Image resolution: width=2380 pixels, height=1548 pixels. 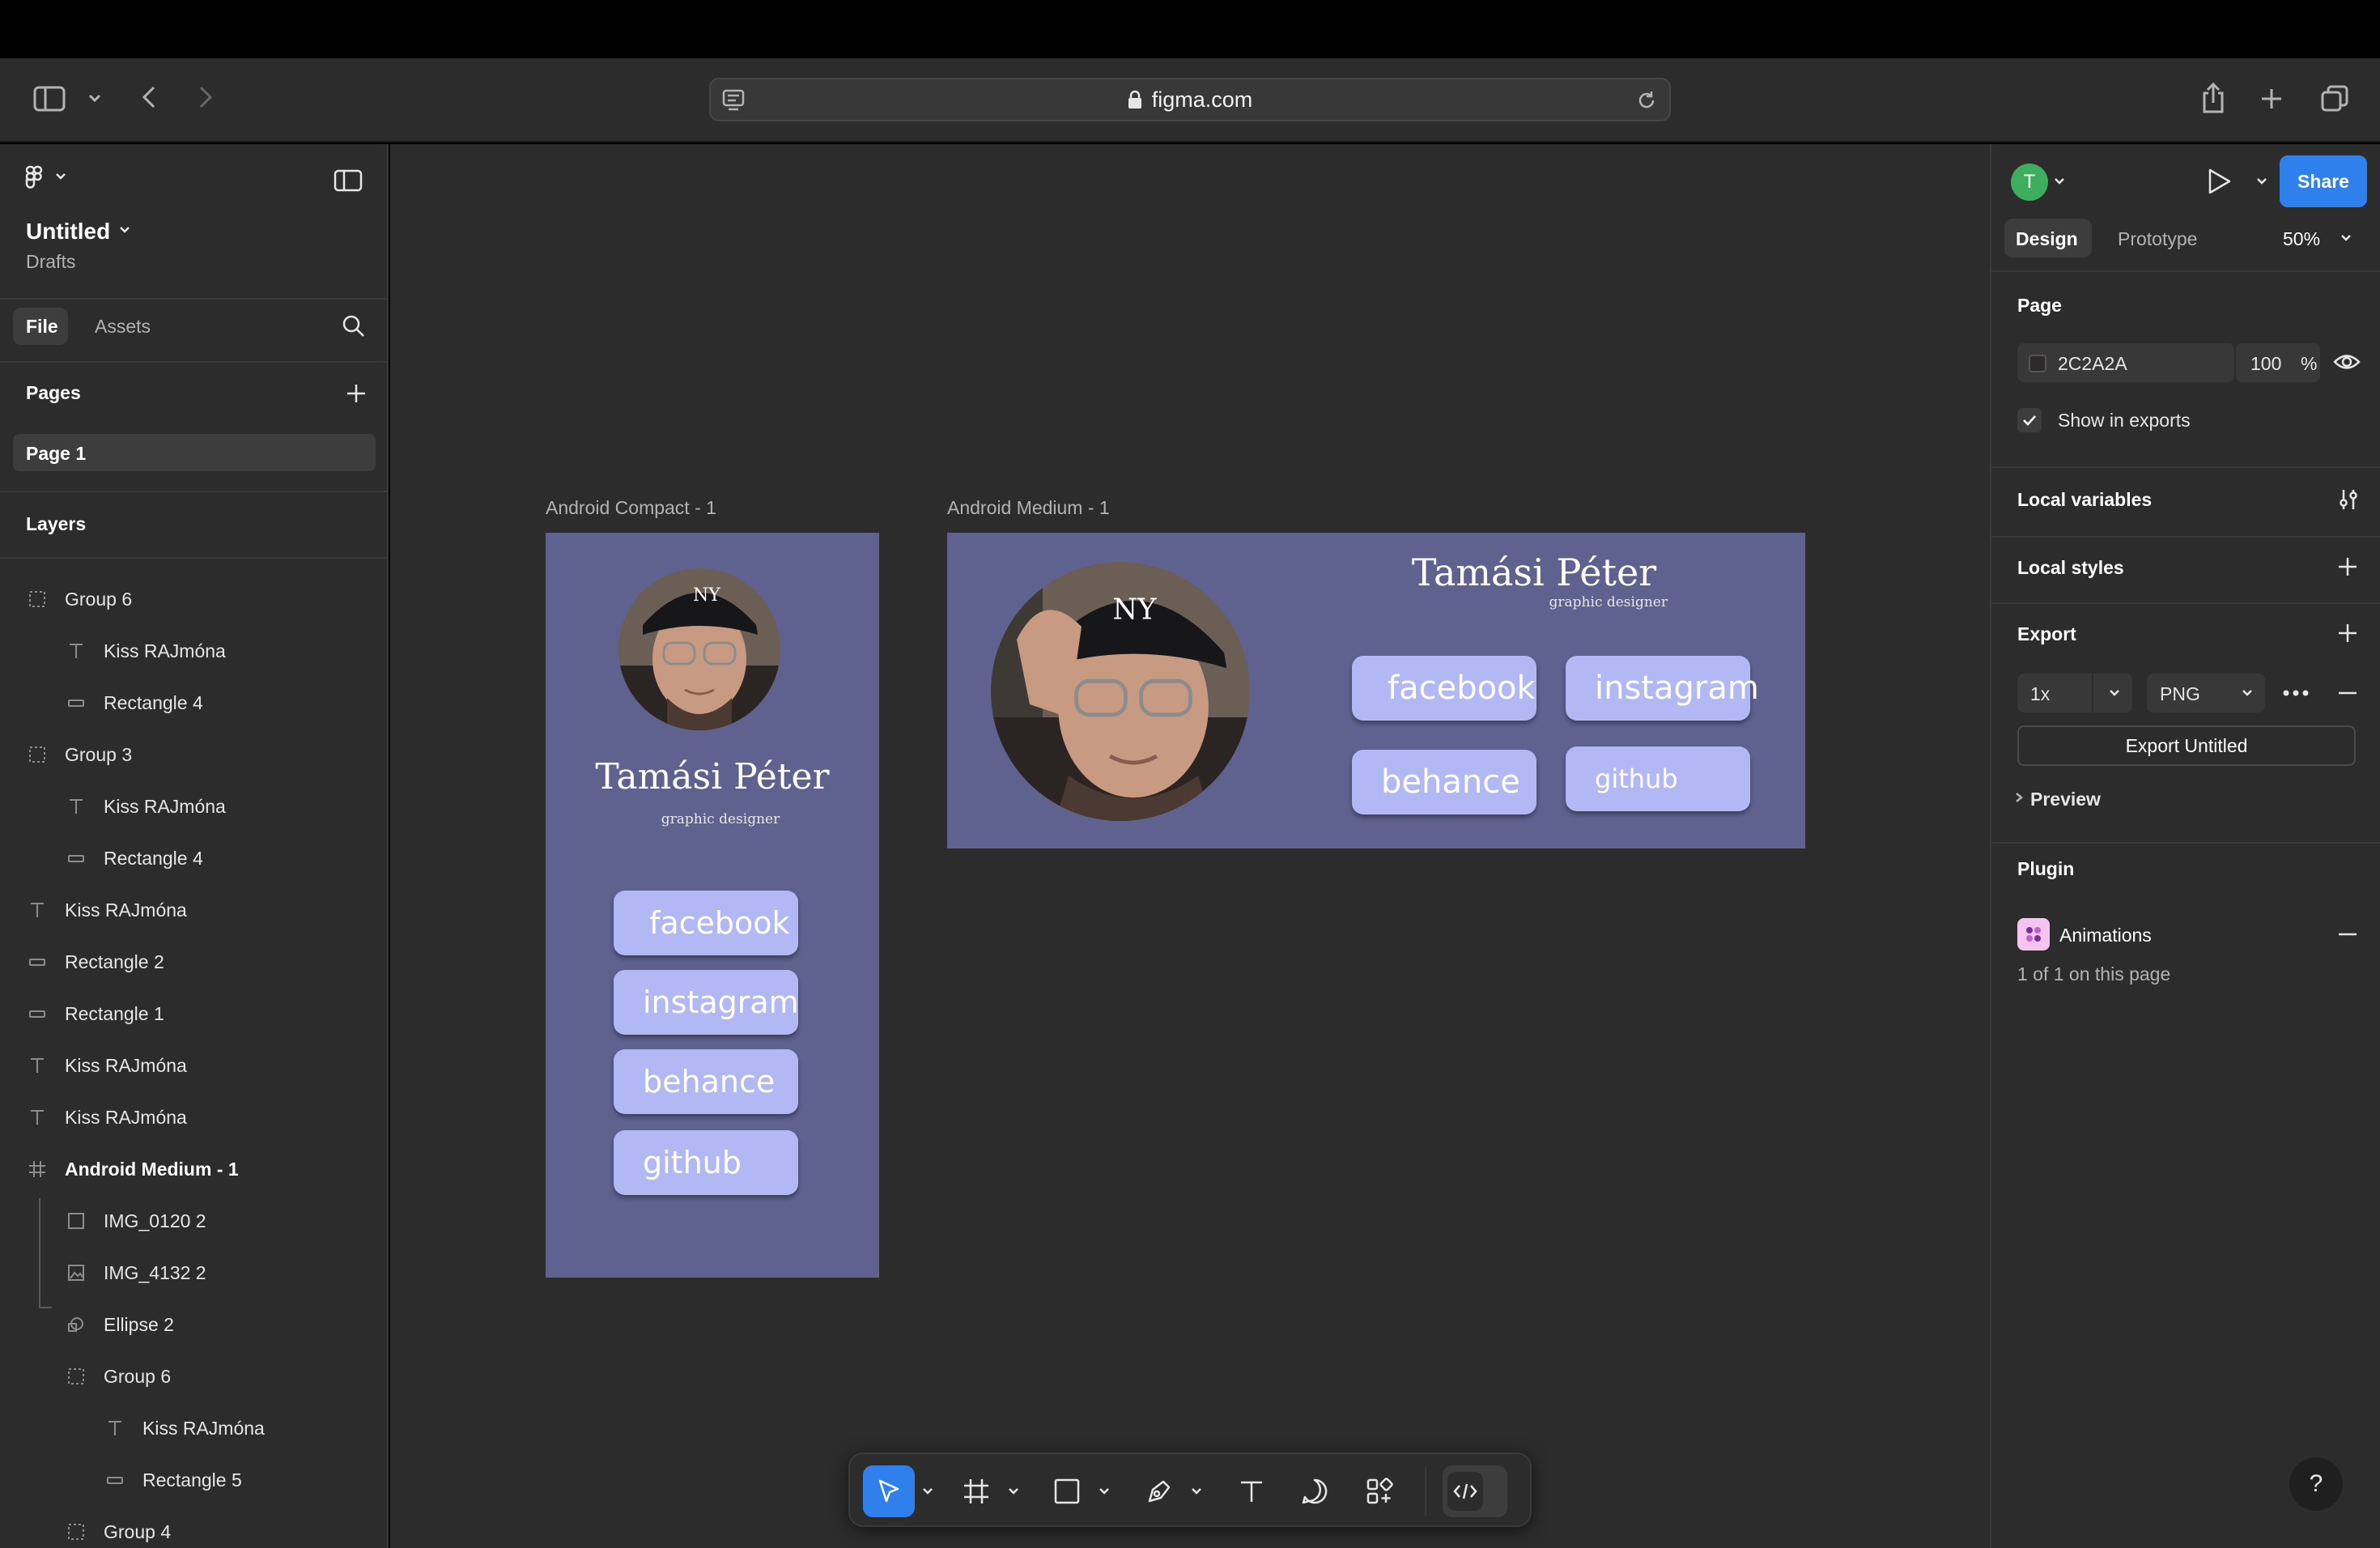 What do you see at coordinates (2347, 633) in the screenshot?
I see `add-export-icon` at bounding box center [2347, 633].